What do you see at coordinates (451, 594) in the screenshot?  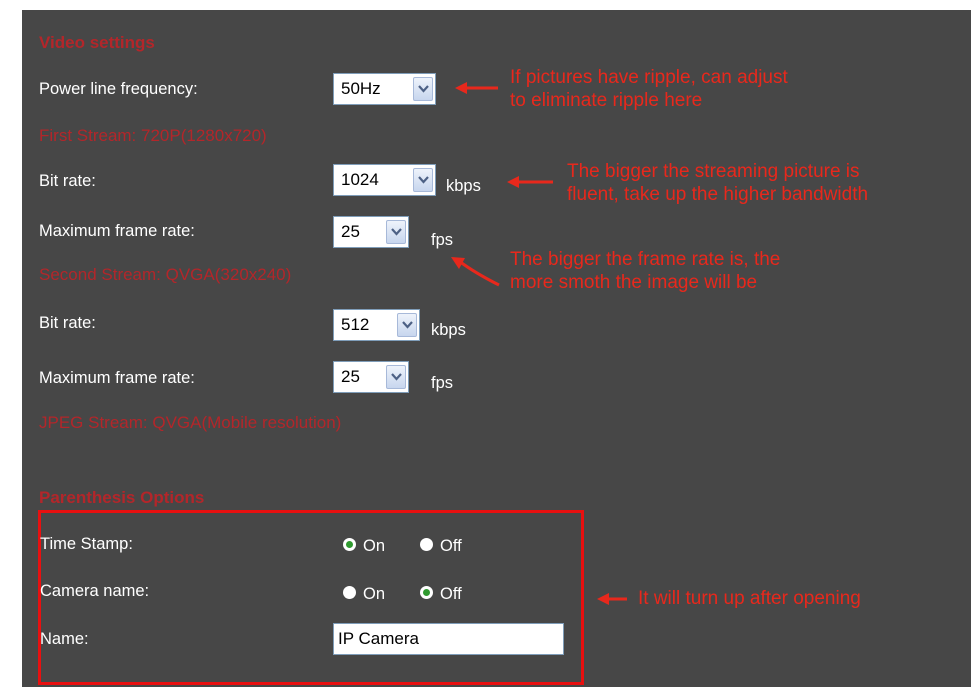 I see `camera-name-off-label: Off` at bounding box center [451, 594].